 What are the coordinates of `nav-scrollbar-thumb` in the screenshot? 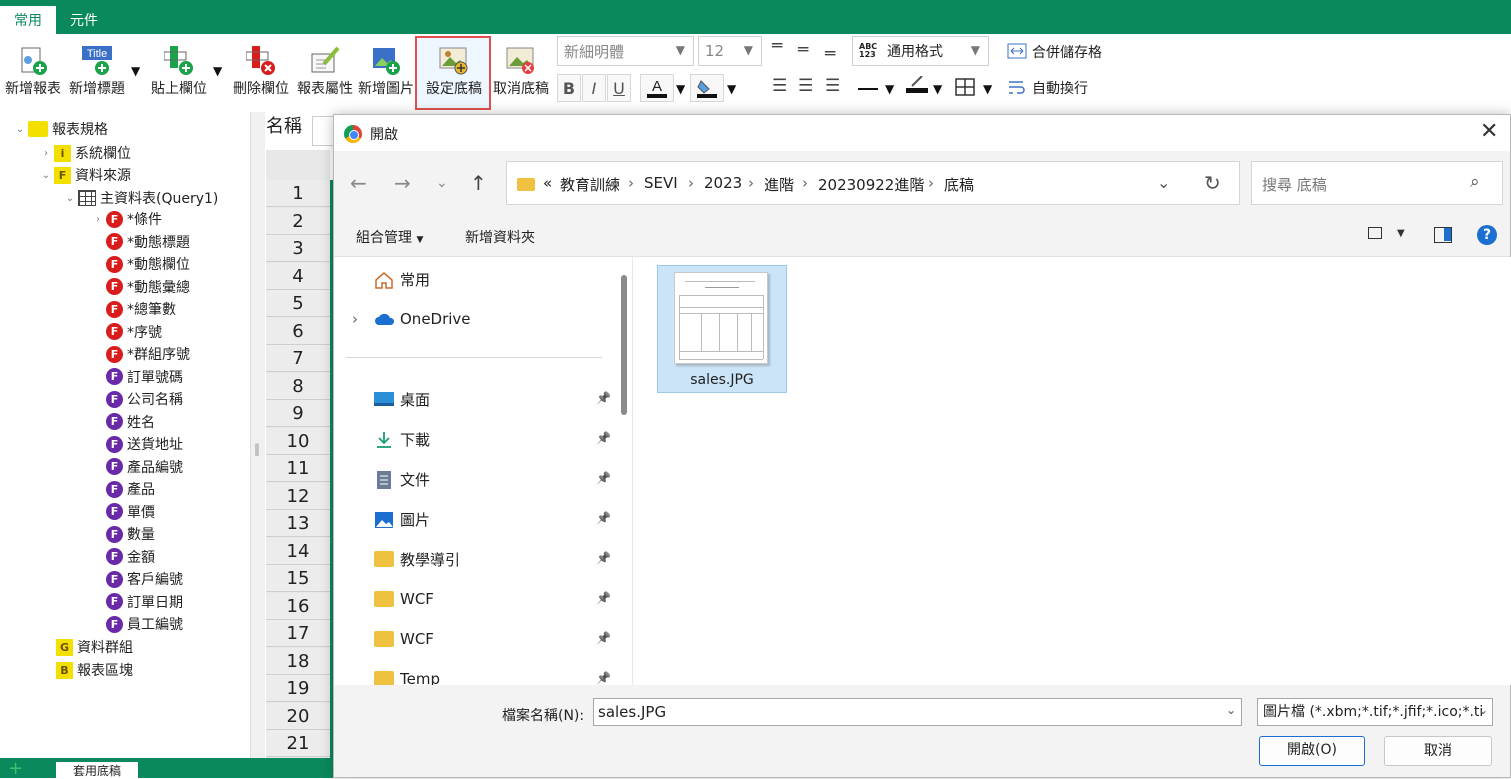 It's located at (624, 345).